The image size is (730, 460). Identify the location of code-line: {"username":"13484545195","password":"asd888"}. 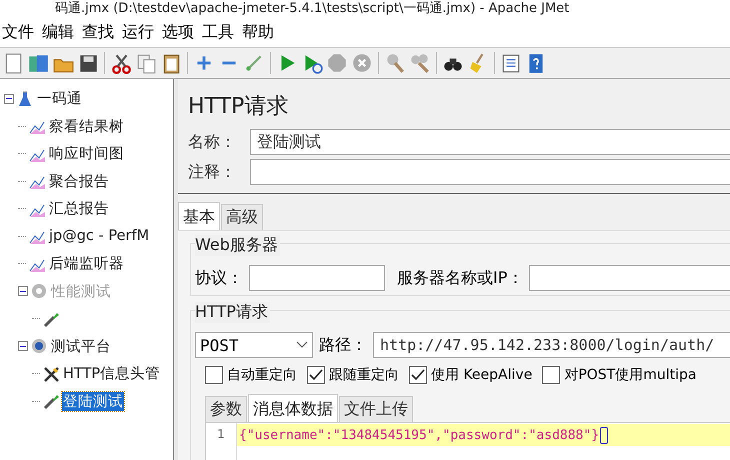
(419, 435).